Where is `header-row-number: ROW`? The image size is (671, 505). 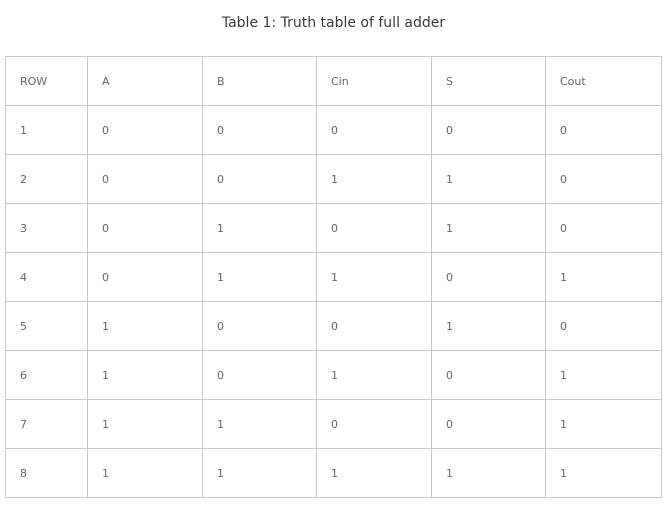 header-row-number: ROW is located at coordinates (46, 81).